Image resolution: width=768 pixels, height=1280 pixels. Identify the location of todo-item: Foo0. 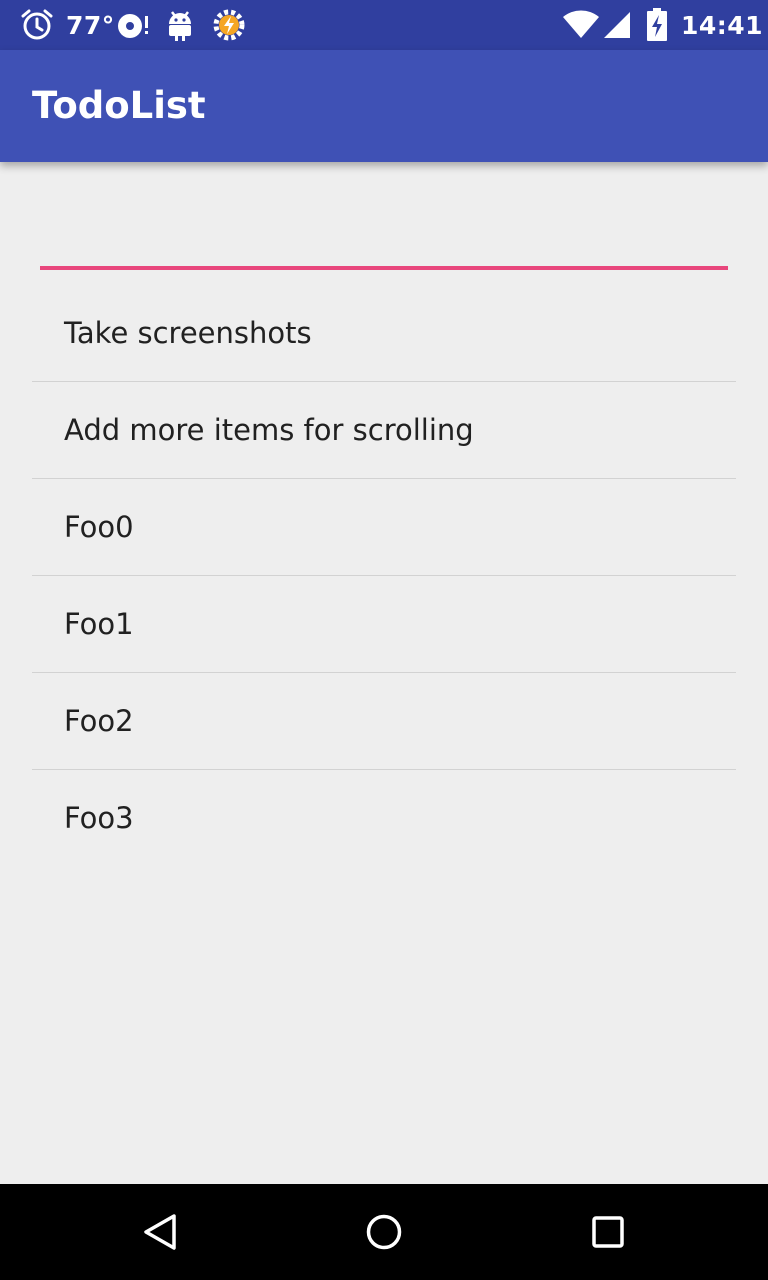
(384, 527).